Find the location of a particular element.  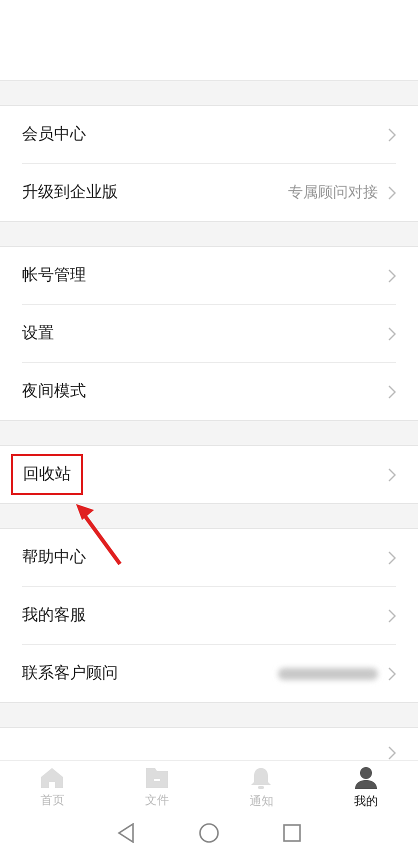

menu-item: 升级到企业版 is located at coordinates (70, 192).